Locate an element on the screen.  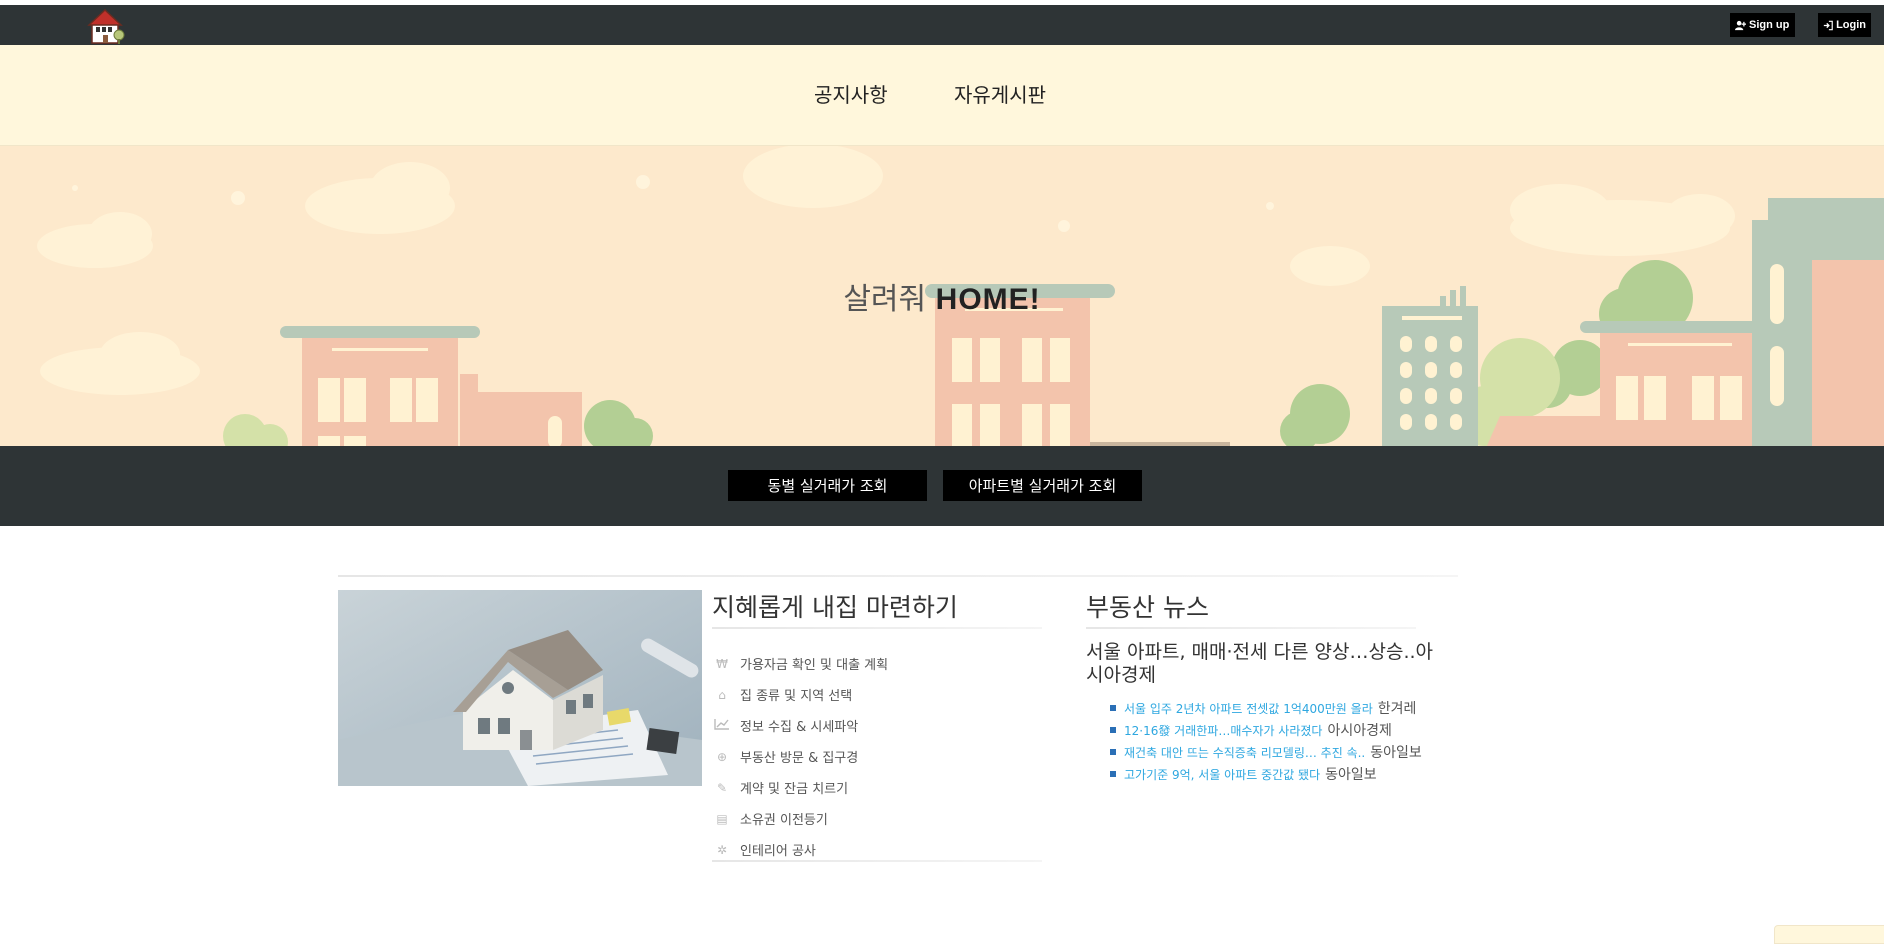
guide-divider is located at coordinates (877, 628).